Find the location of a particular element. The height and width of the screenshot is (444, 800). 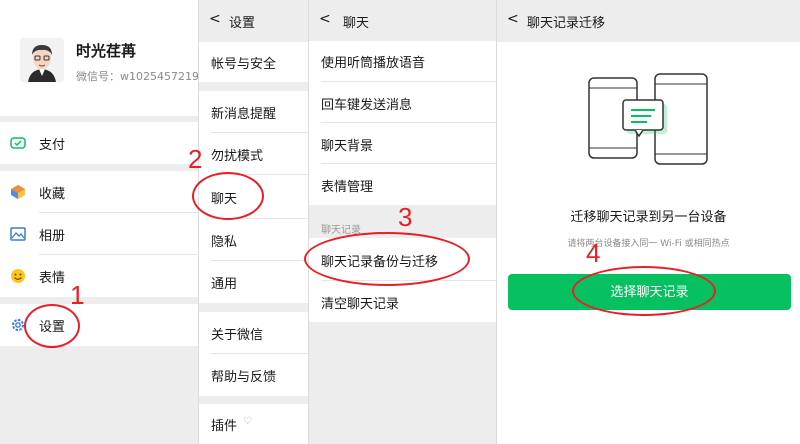

settings-item-label: 通用 is located at coordinates (224, 284).